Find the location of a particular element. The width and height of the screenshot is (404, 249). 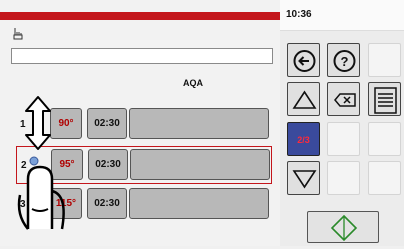

help-icon: ? is located at coordinates (344, 61).